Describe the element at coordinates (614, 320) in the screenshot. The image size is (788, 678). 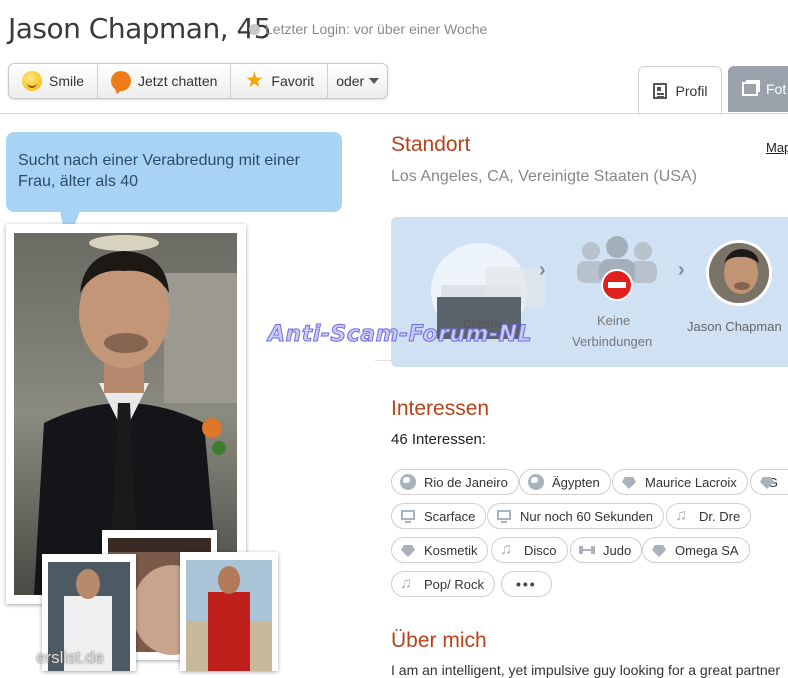
I see `no-connections-label-1: Keine` at that location.